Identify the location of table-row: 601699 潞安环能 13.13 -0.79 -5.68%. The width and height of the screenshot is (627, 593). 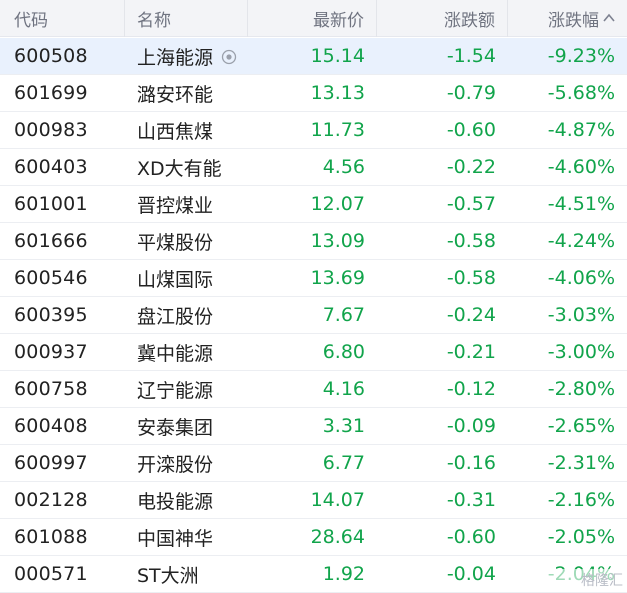
(313, 93).